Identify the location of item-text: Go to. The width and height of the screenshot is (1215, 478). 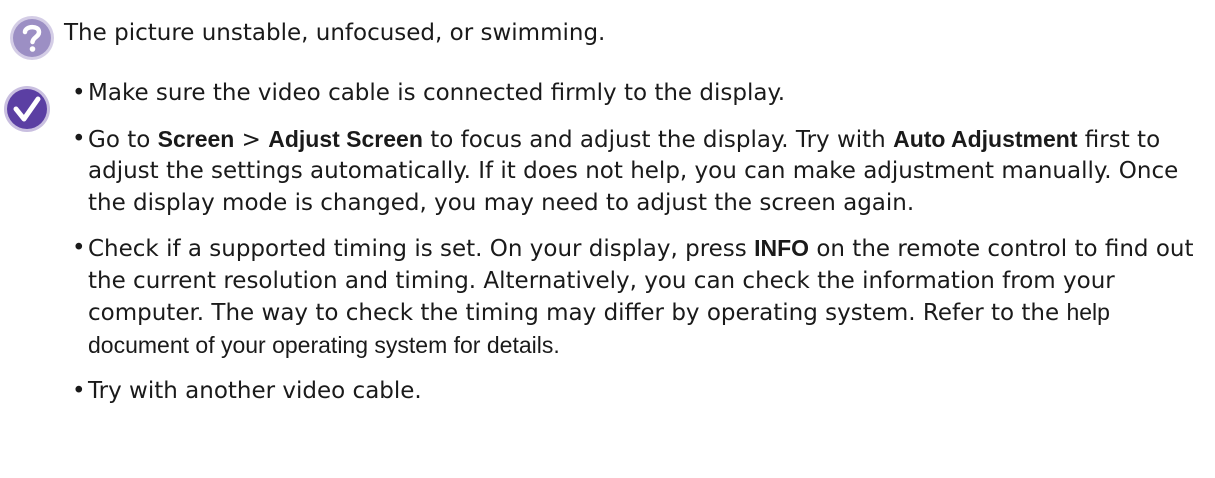
(123, 139).